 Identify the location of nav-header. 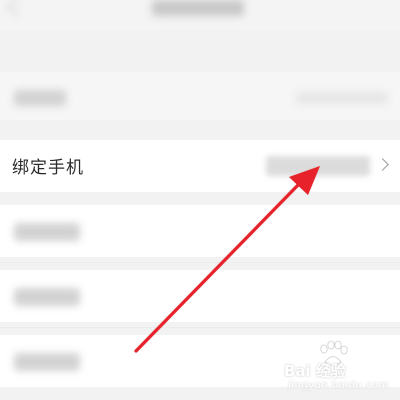
(200, 15).